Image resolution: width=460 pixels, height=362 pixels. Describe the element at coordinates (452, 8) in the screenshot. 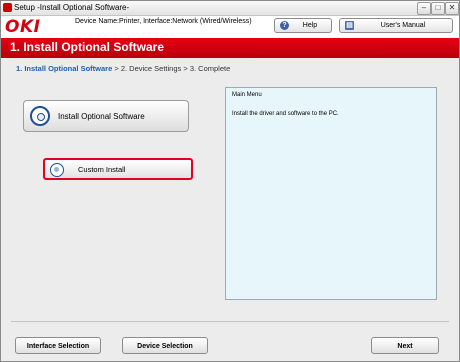

I see `close-button: ✕` at that location.